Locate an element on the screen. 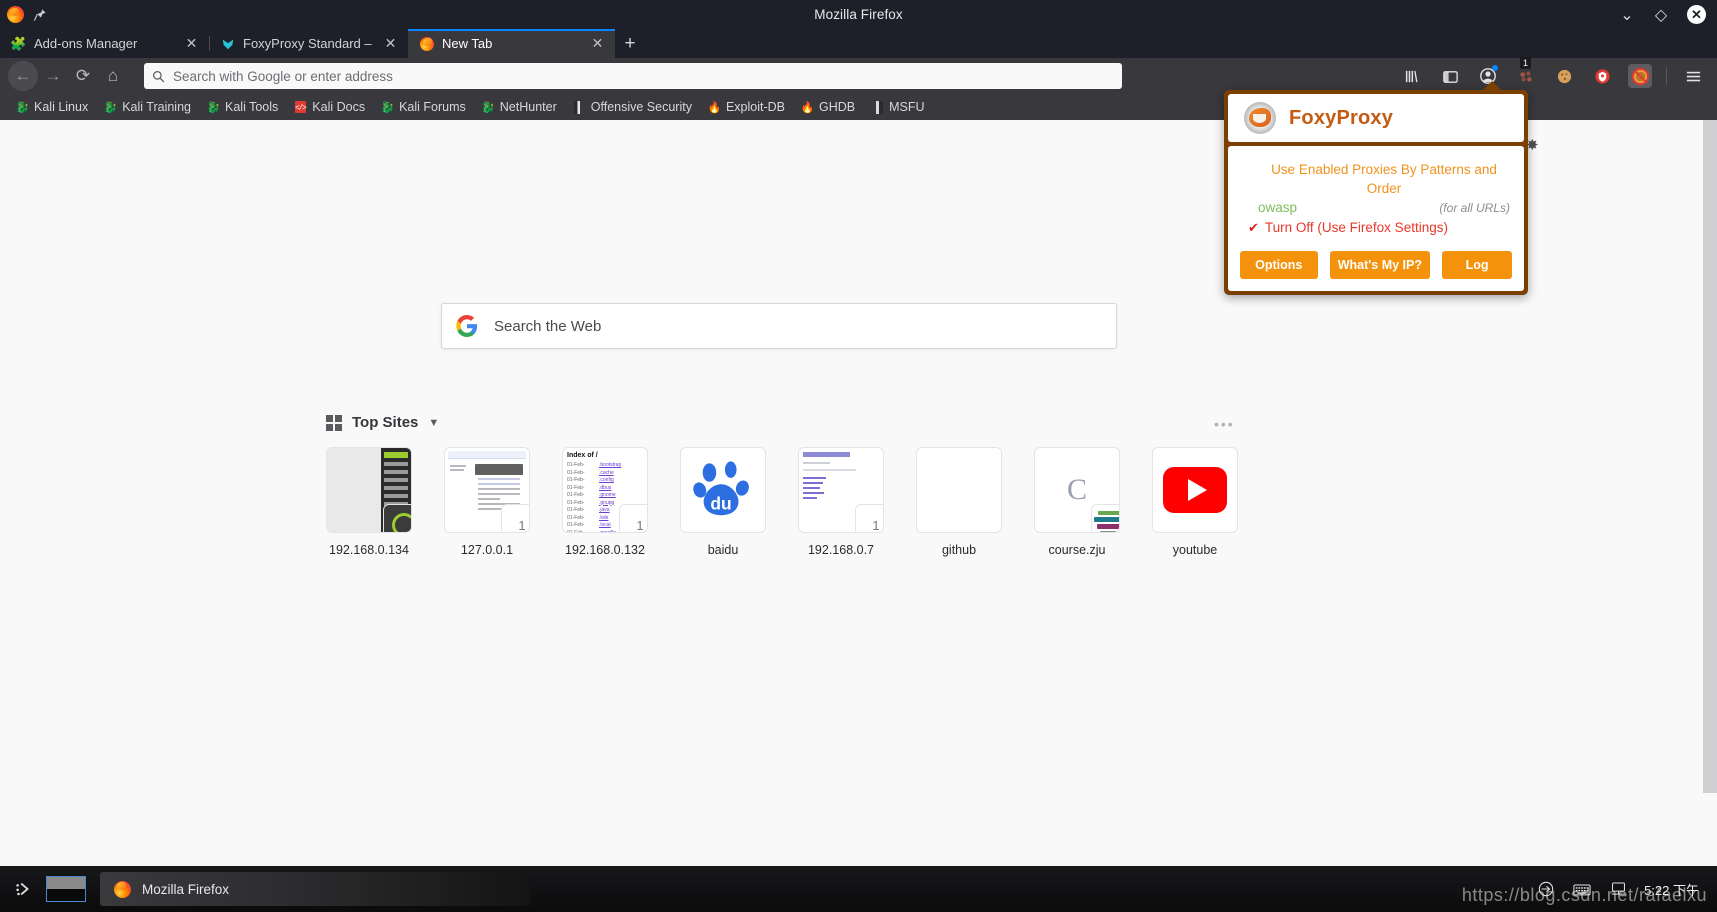  bookmark-label: Kali Training is located at coordinates (156, 107).